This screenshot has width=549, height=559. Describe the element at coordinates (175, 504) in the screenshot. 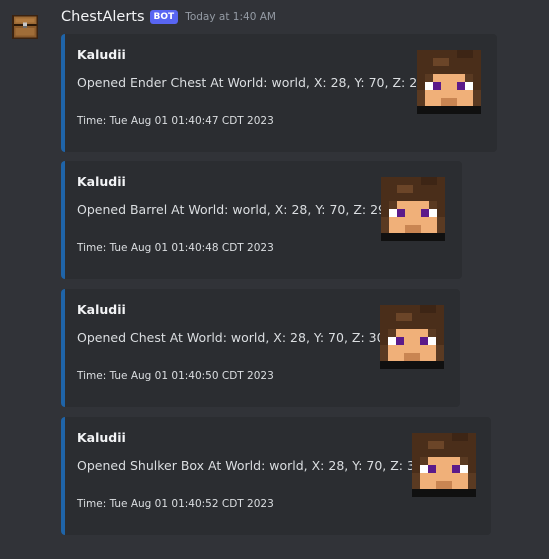

I see `embed-footer: Time: Tue Aug 01 01:40:52 CDT 2023` at that location.